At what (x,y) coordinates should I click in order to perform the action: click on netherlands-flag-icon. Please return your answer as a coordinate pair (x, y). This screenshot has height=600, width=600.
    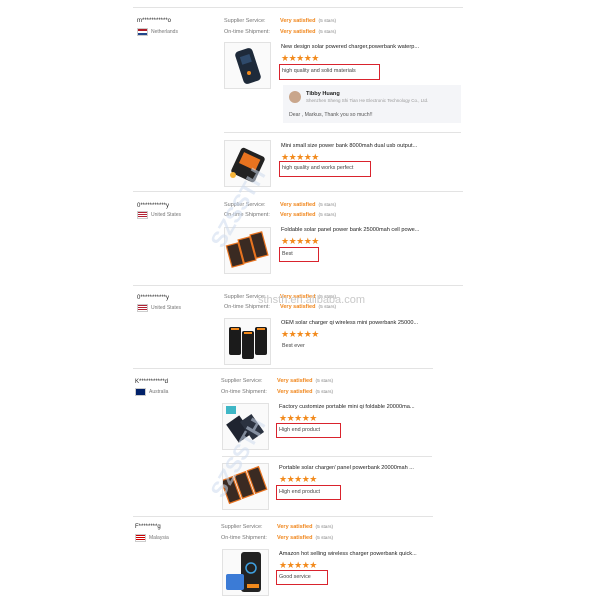
    Looking at the image, I should click on (142, 32).